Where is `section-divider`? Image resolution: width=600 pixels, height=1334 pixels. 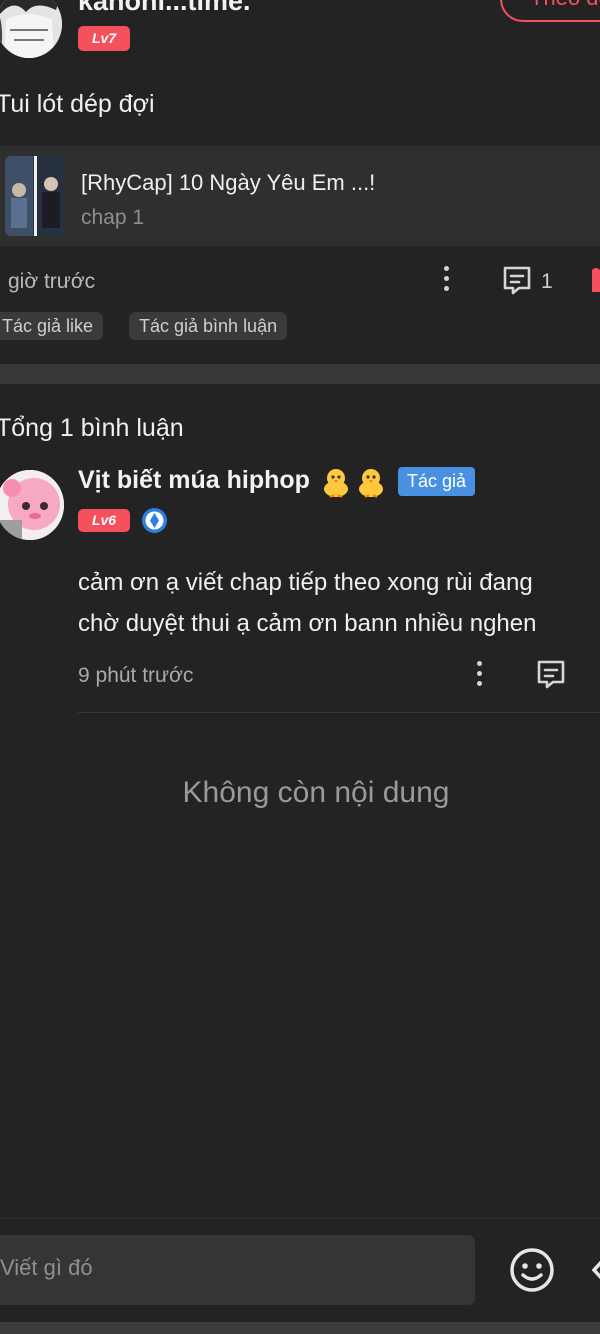
section-divider is located at coordinates (300, 374).